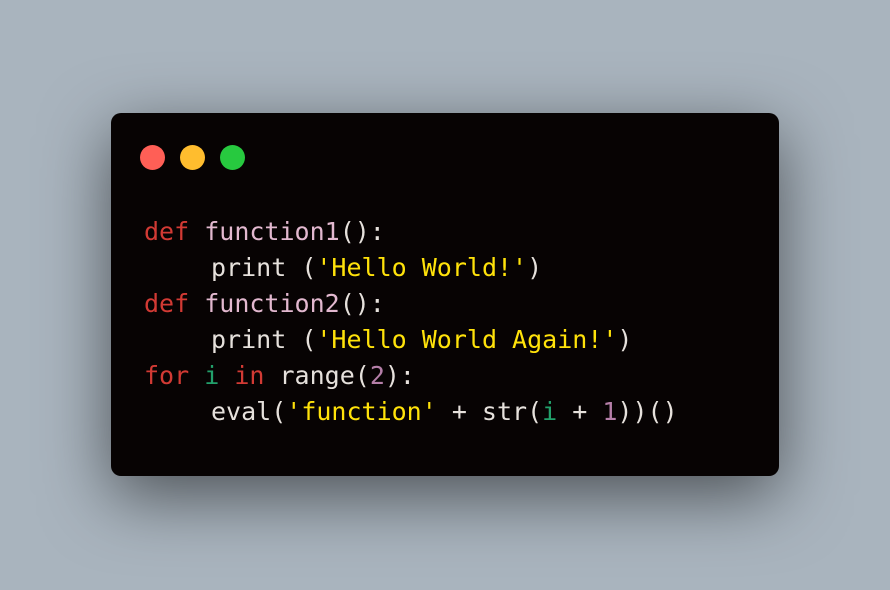  Describe the element at coordinates (647, 411) in the screenshot. I see `code-token-default: ))()` at that location.